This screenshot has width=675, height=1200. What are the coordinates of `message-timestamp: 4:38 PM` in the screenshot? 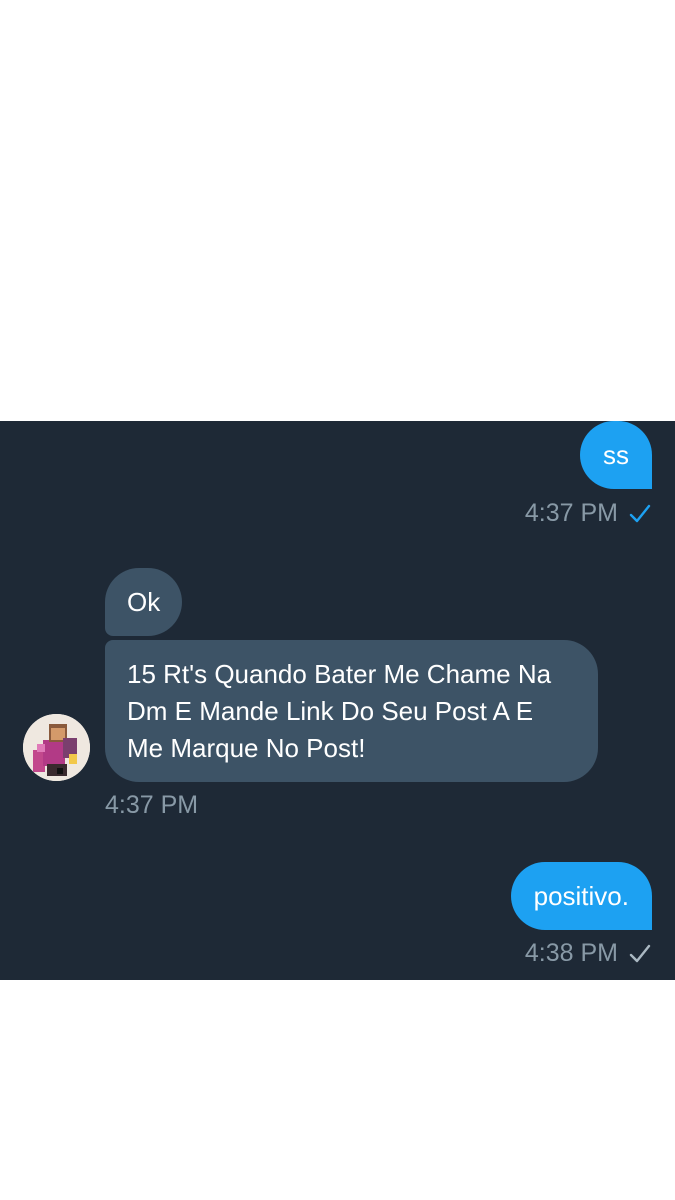 It's located at (571, 953).